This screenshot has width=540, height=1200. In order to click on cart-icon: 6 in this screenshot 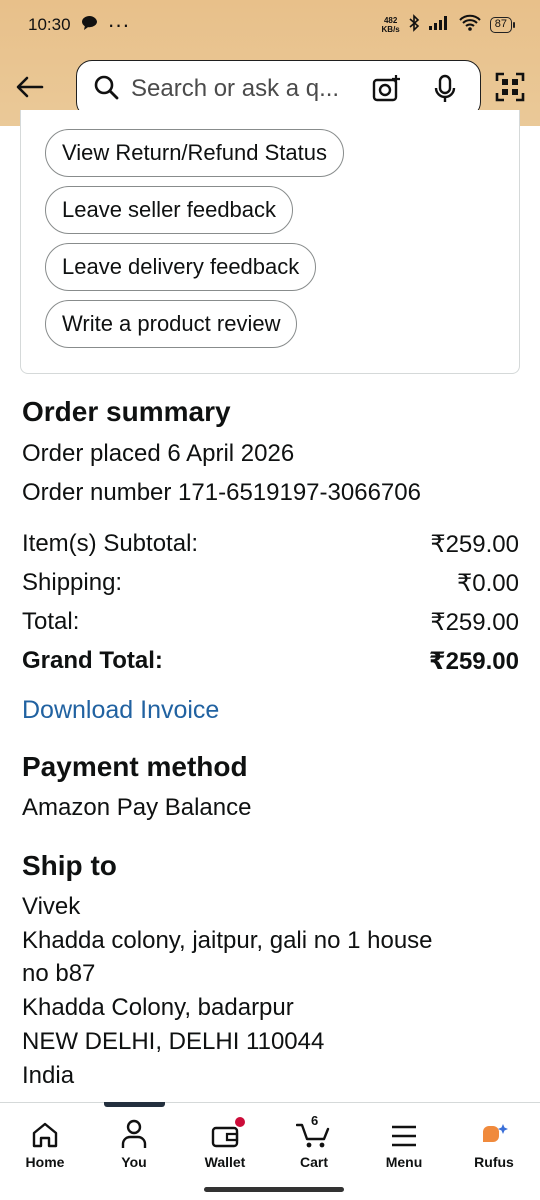, I will do `click(314, 1131)`.